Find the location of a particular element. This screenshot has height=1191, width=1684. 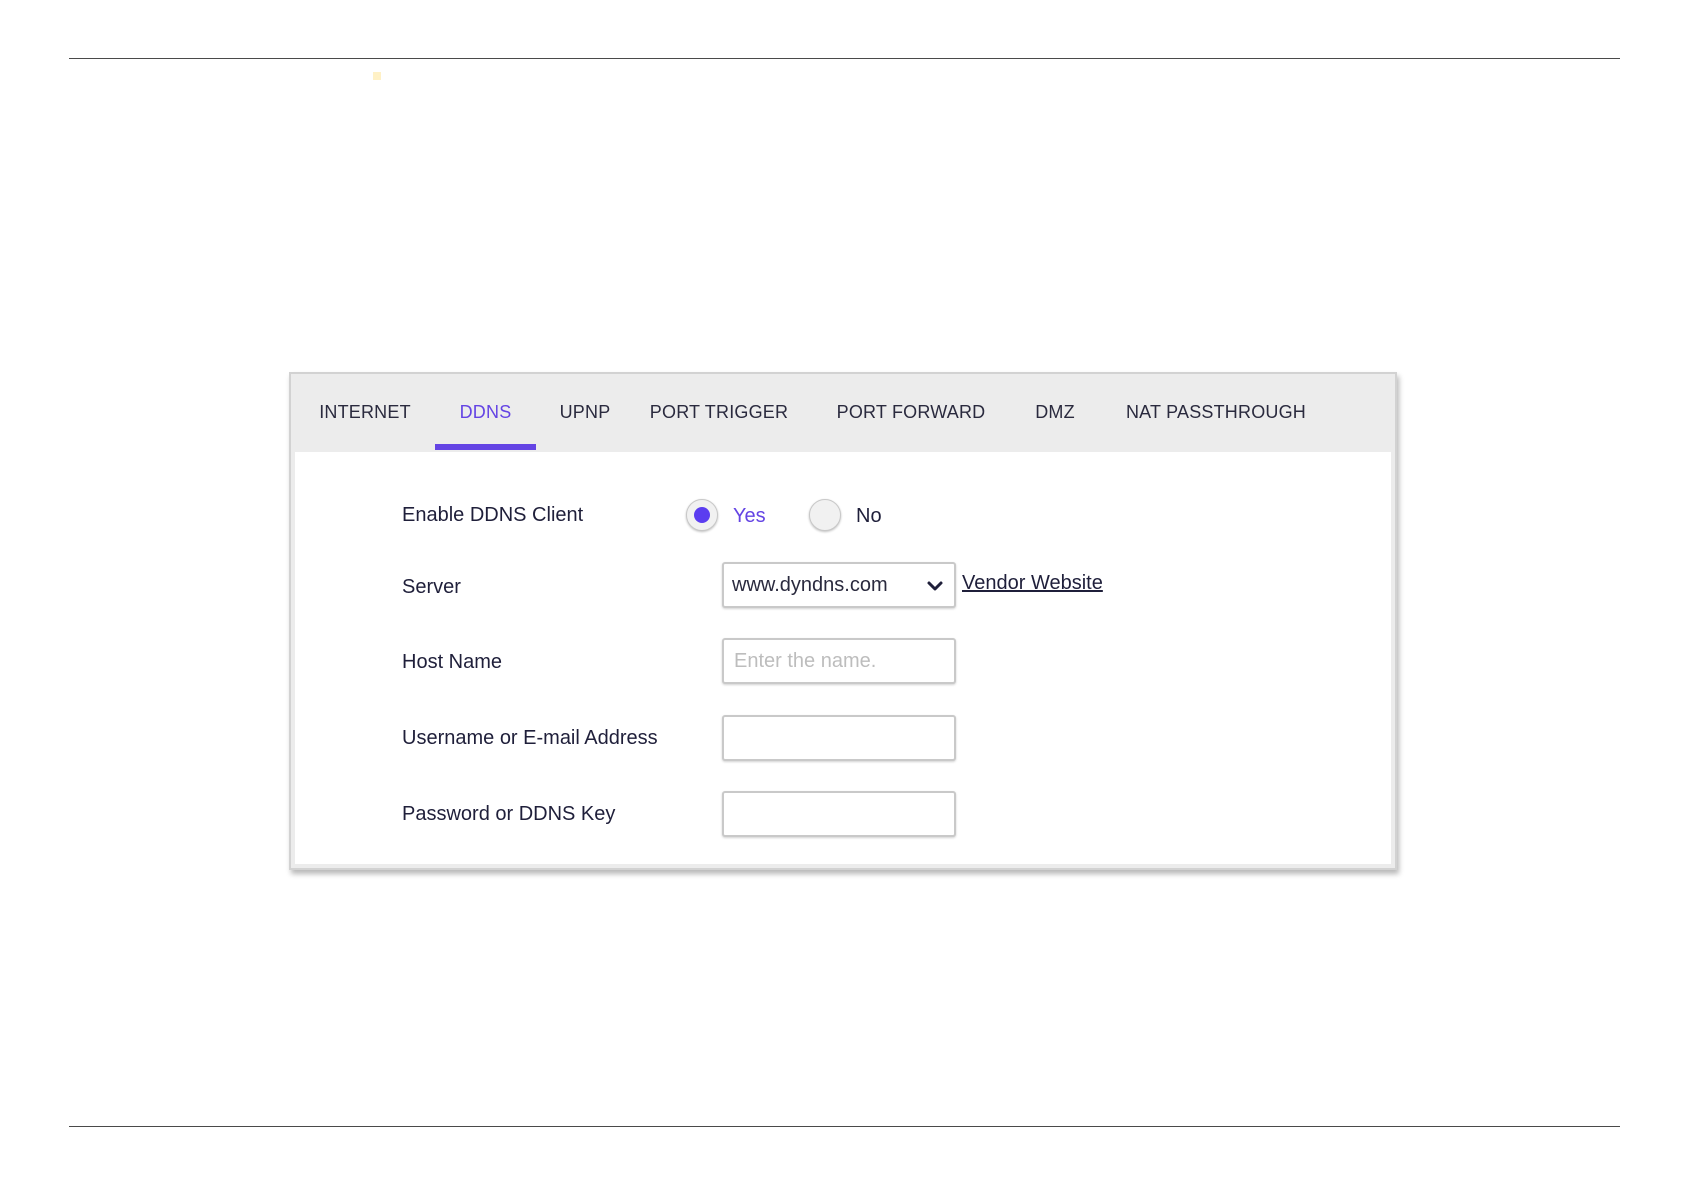

tab-upnp: UPNP is located at coordinates (585, 412).